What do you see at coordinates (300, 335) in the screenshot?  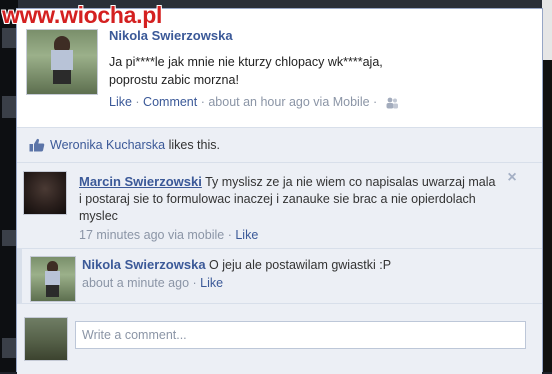 I see `comment-input` at bounding box center [300, 335].